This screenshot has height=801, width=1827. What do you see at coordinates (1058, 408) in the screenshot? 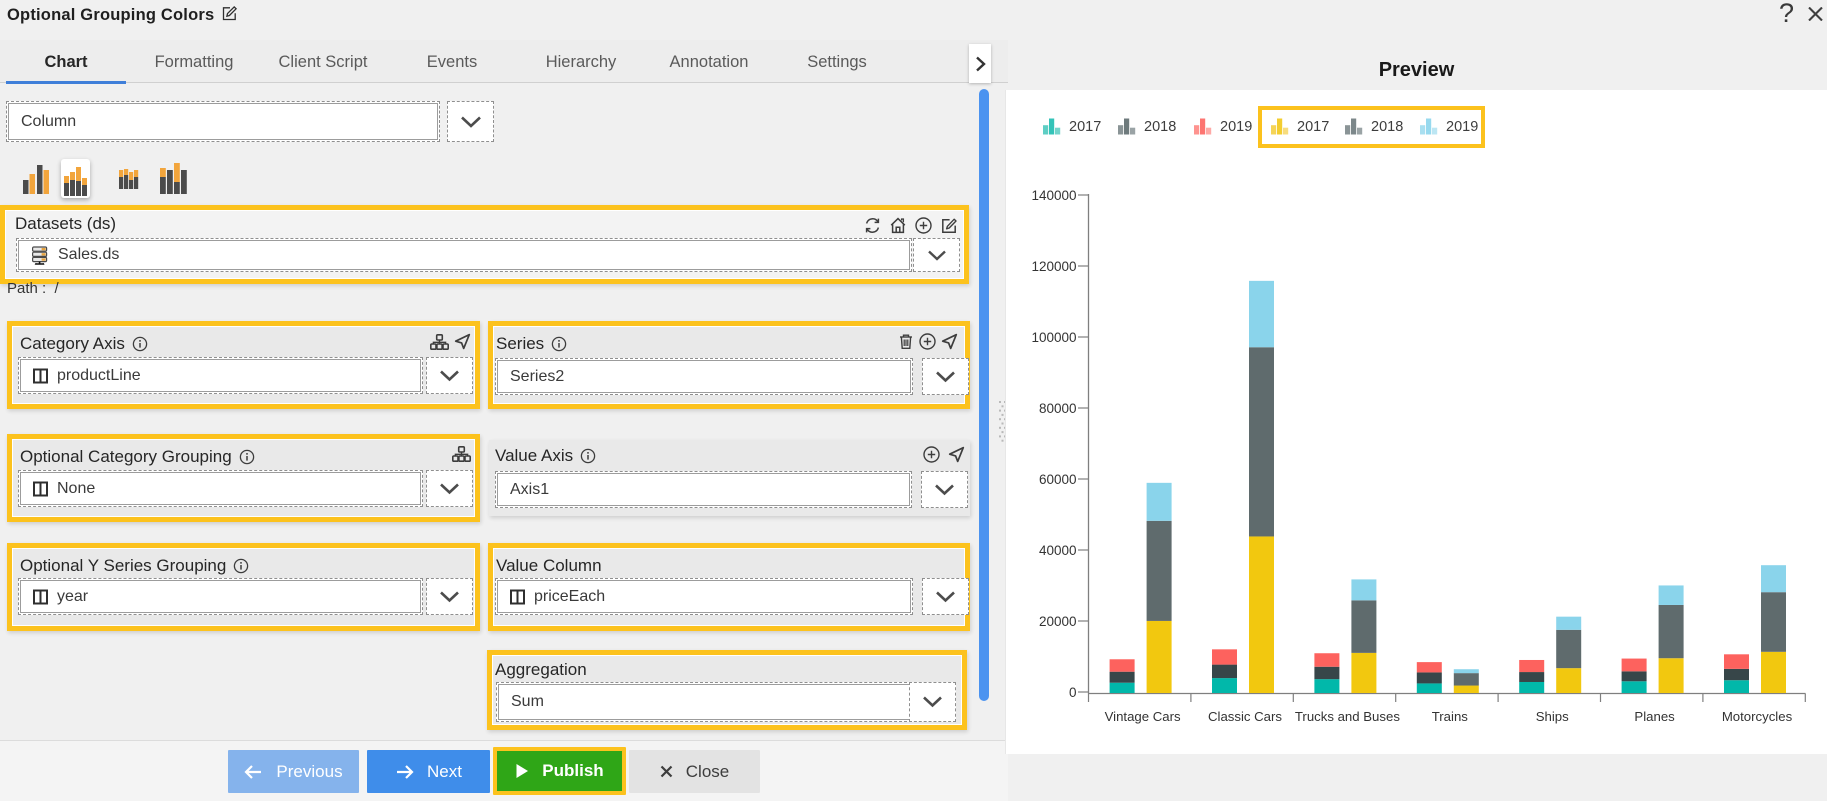
I see `svg-text: 80000` at bounding box center [1058, 408].